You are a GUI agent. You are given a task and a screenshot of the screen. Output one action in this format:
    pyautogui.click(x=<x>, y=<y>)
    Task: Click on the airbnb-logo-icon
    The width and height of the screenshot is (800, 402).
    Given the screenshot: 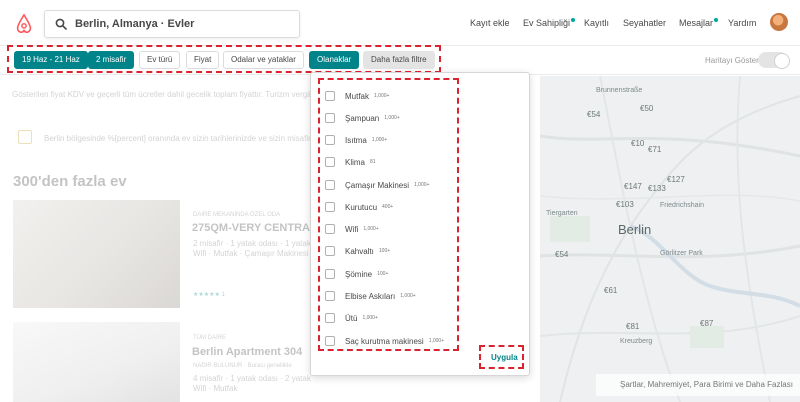 What is the action you would take?
    pyautogui.click(x=24, y=24)
    